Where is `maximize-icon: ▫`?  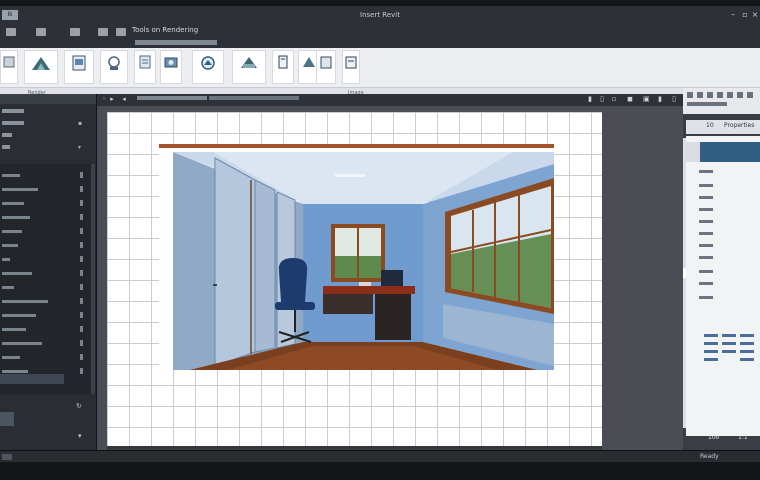
maximize-icon: ▫ is located at coordinates (745, 15).